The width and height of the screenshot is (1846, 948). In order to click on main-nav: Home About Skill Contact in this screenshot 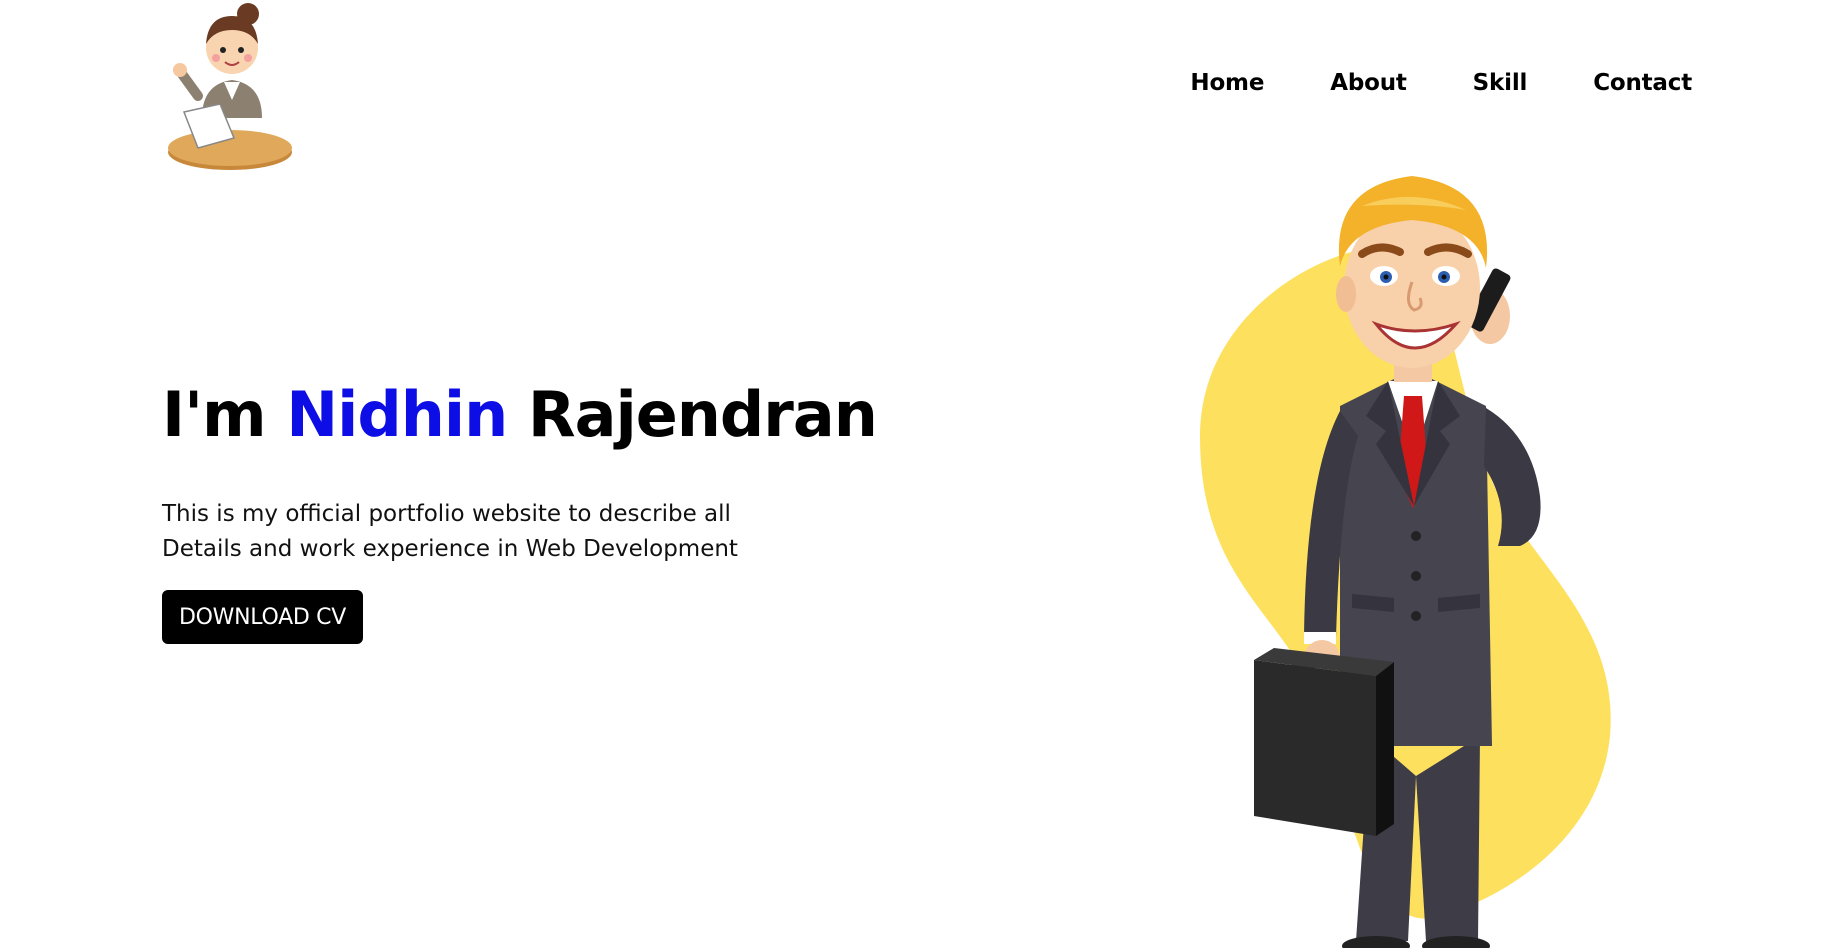, I will do `click(1441, 83)`.